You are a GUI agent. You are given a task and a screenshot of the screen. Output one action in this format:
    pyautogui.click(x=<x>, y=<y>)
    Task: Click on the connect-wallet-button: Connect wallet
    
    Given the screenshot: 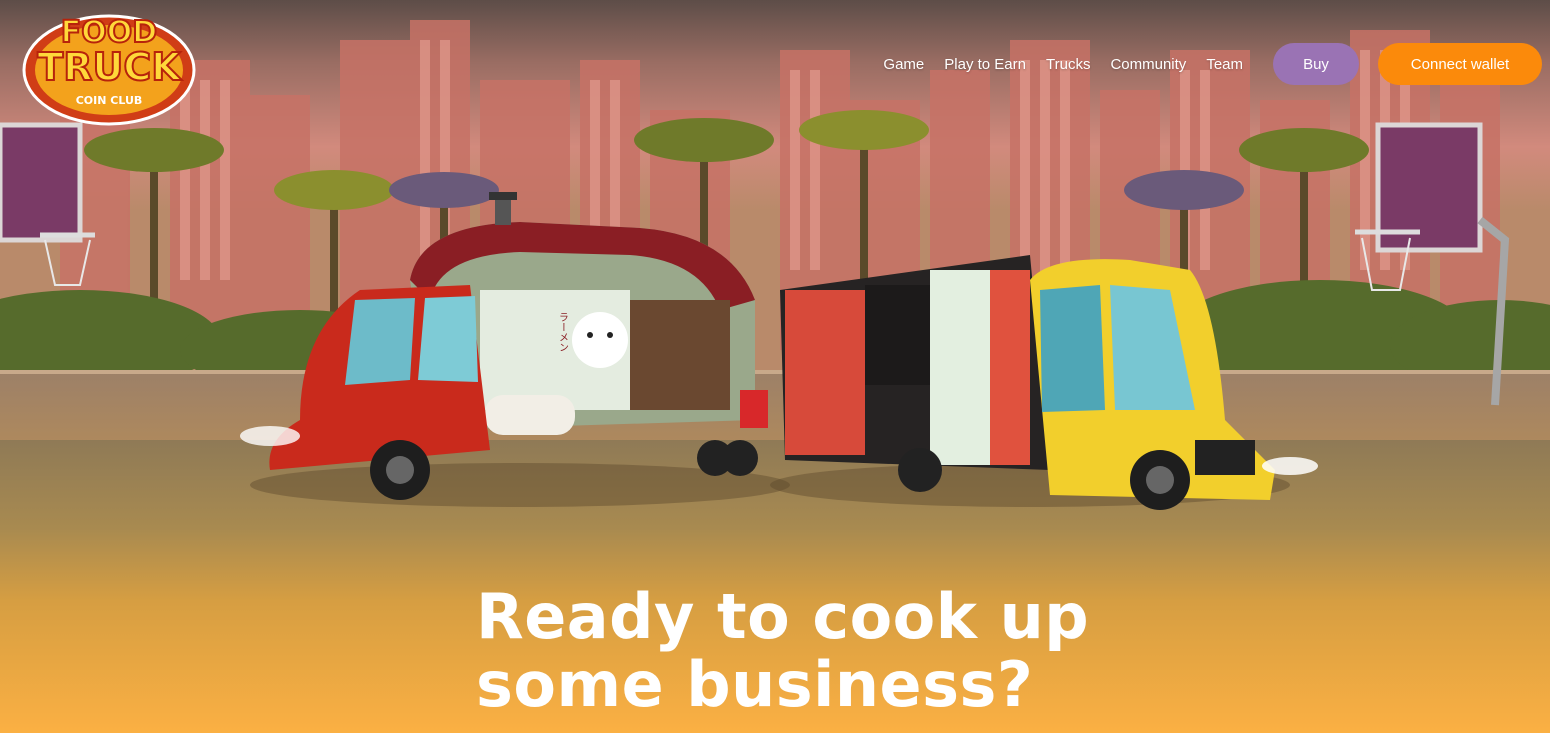 What is the action you would take?
    pyautogui.click(x=1460, y=64)
    